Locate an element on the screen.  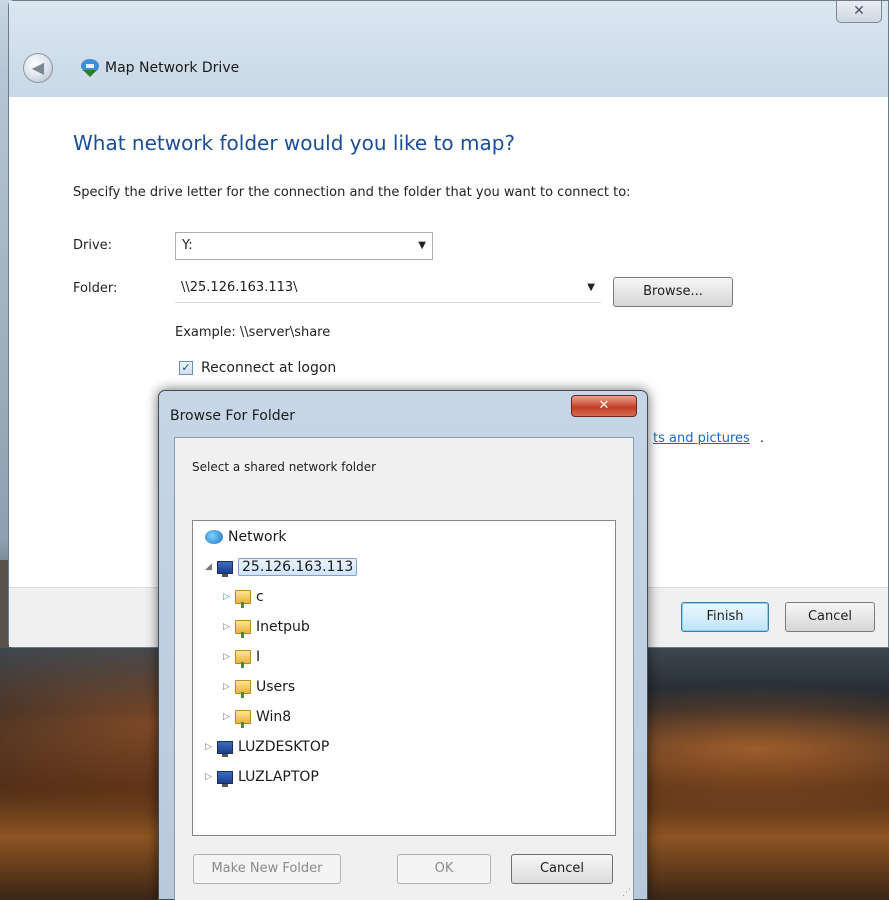
network-icon is located at coordinates (214, 537).